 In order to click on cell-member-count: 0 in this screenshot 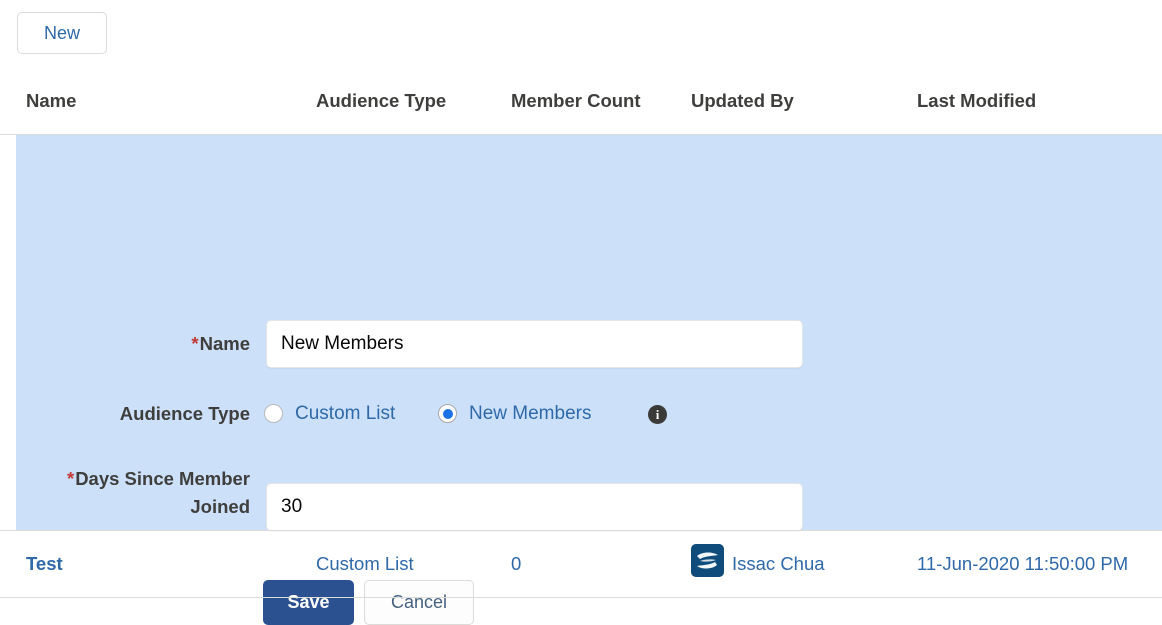, I will do `click(516, 564)`.